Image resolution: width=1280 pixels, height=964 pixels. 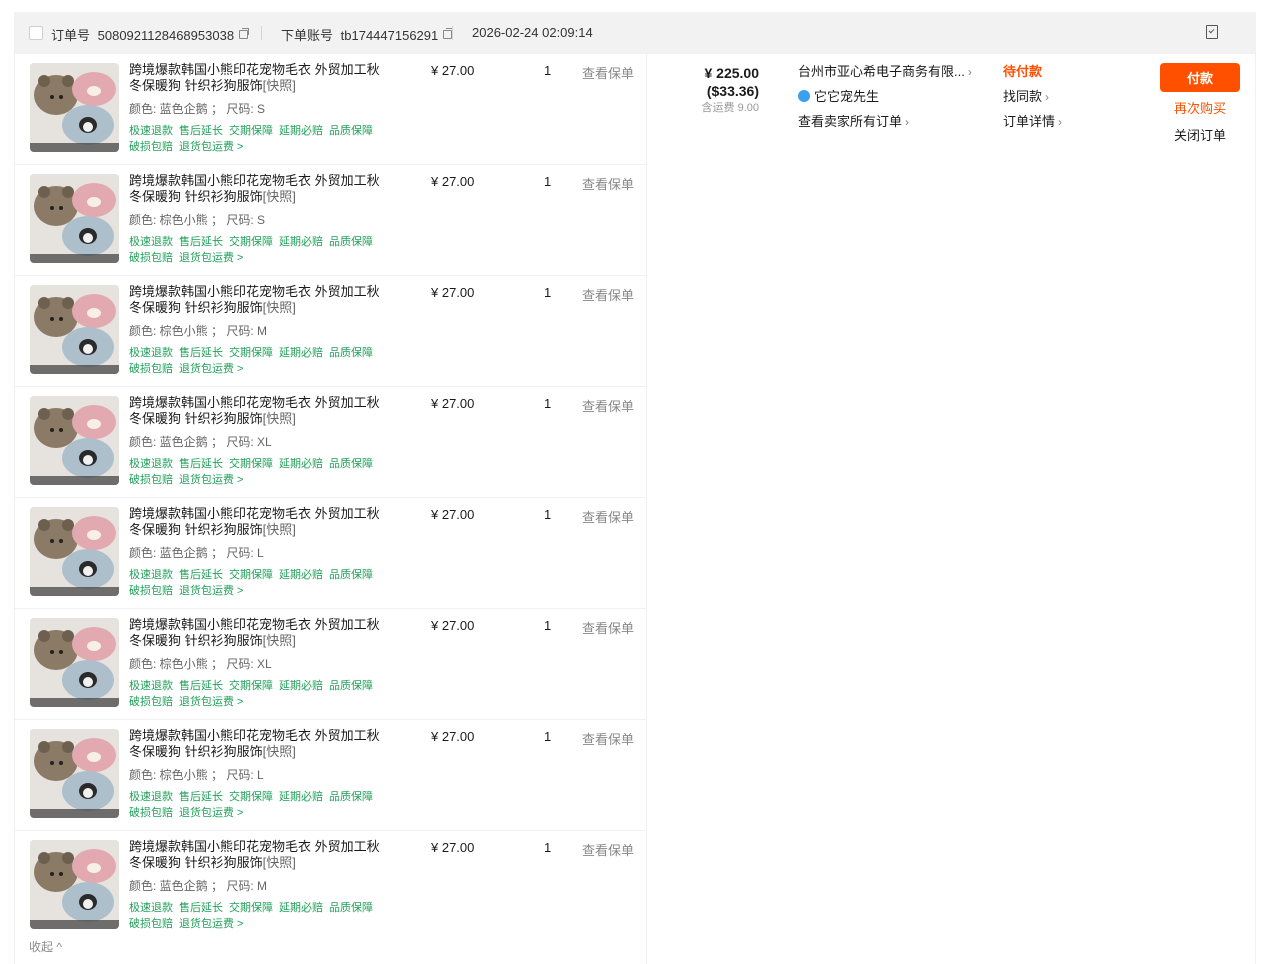 What do you see at coordinates (1212, 32) in the screenshot?
I see `bookmark-flag-icon` at bounding box center [1212, 32].